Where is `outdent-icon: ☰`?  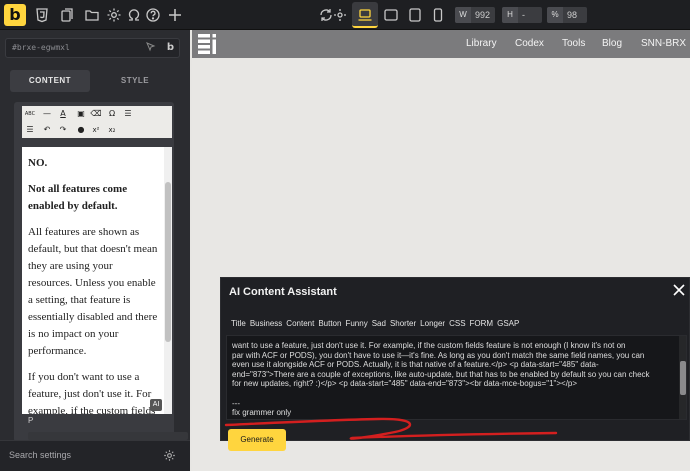 outdent-icon: ☰ is located at coordinates (128, 114).